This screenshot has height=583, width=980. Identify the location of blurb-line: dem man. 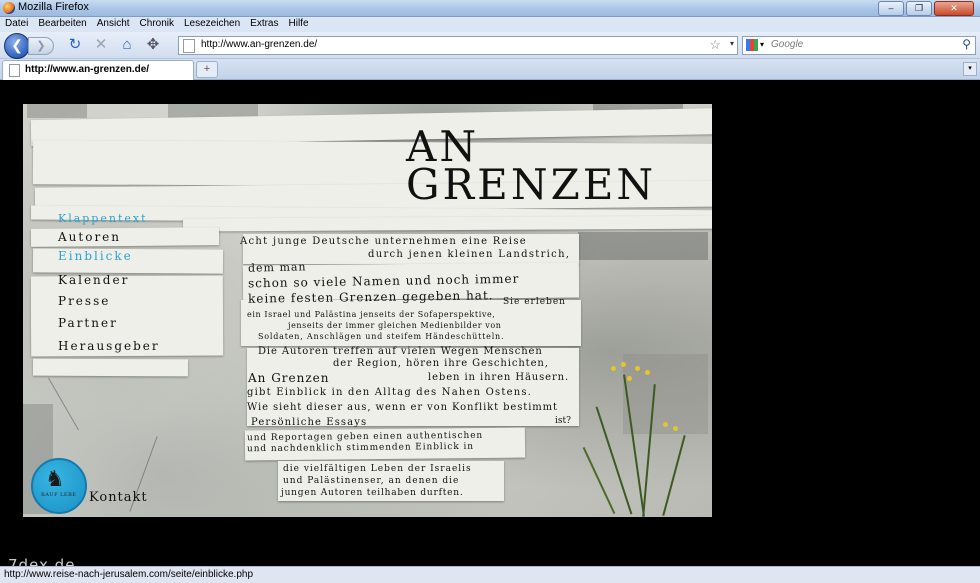
(277, 267).